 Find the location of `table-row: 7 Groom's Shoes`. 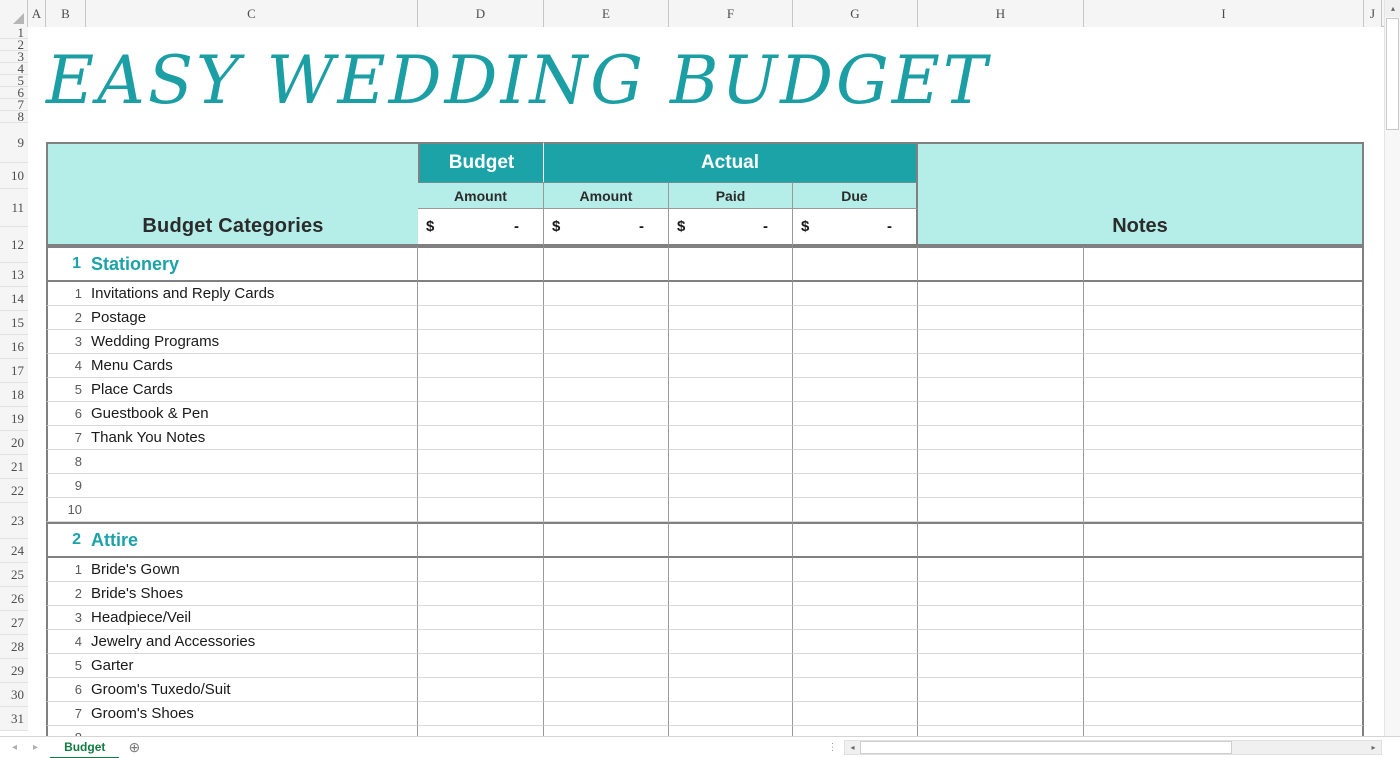

table-row: 7 Groom's Shoes is located at coordinates (705, 714).